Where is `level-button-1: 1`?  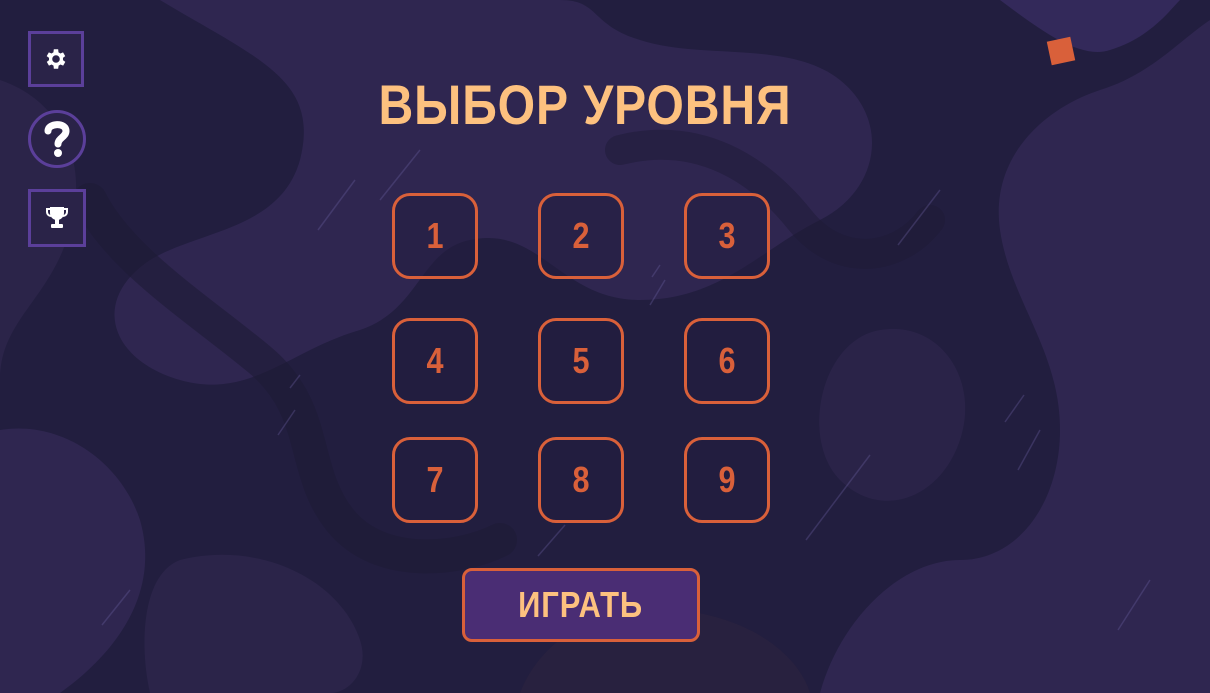 level-button-1: 1 is located at coordinates (435, 236).